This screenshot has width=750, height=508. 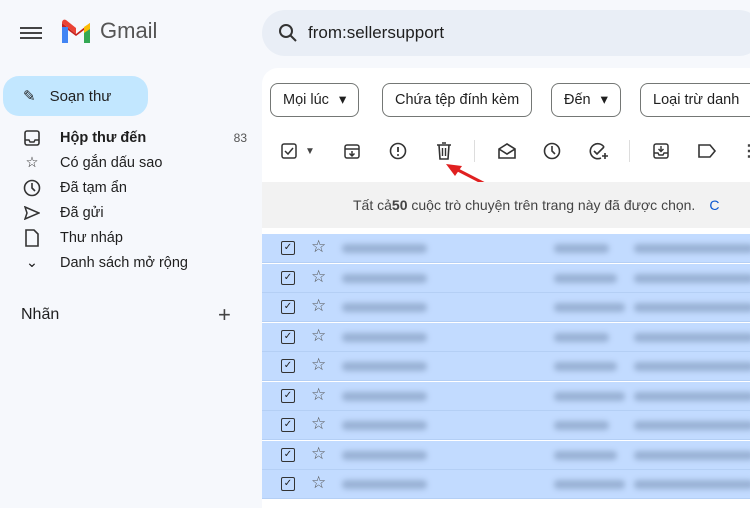 I want to click on add-task-icon, so click(x=599, y=151).